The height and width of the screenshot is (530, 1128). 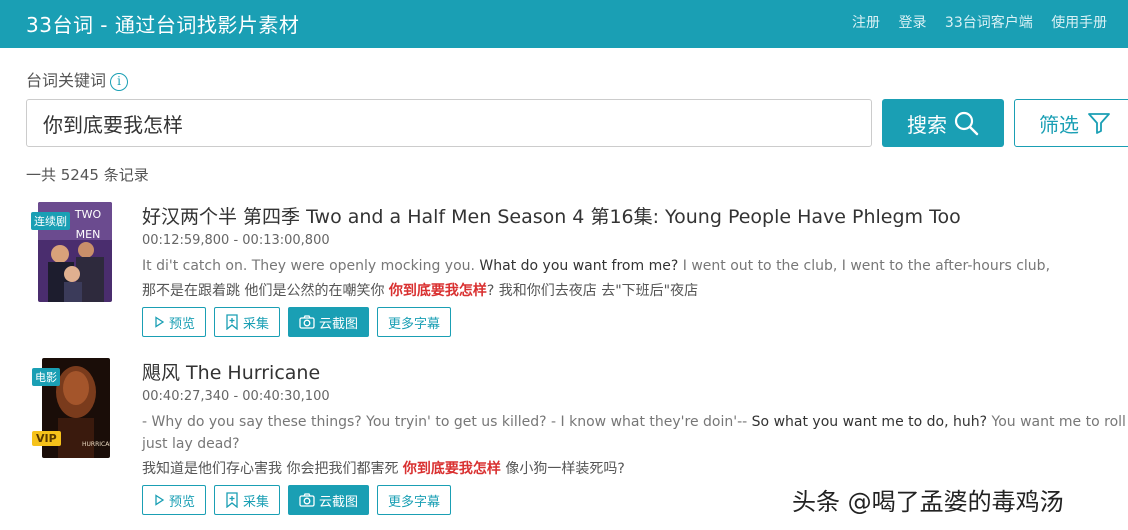 I want to click on top-bar: 33台词 - 通过台词找影片素材 注册 登录 33台词客户端 使用手册, so click(x=564, y=24).